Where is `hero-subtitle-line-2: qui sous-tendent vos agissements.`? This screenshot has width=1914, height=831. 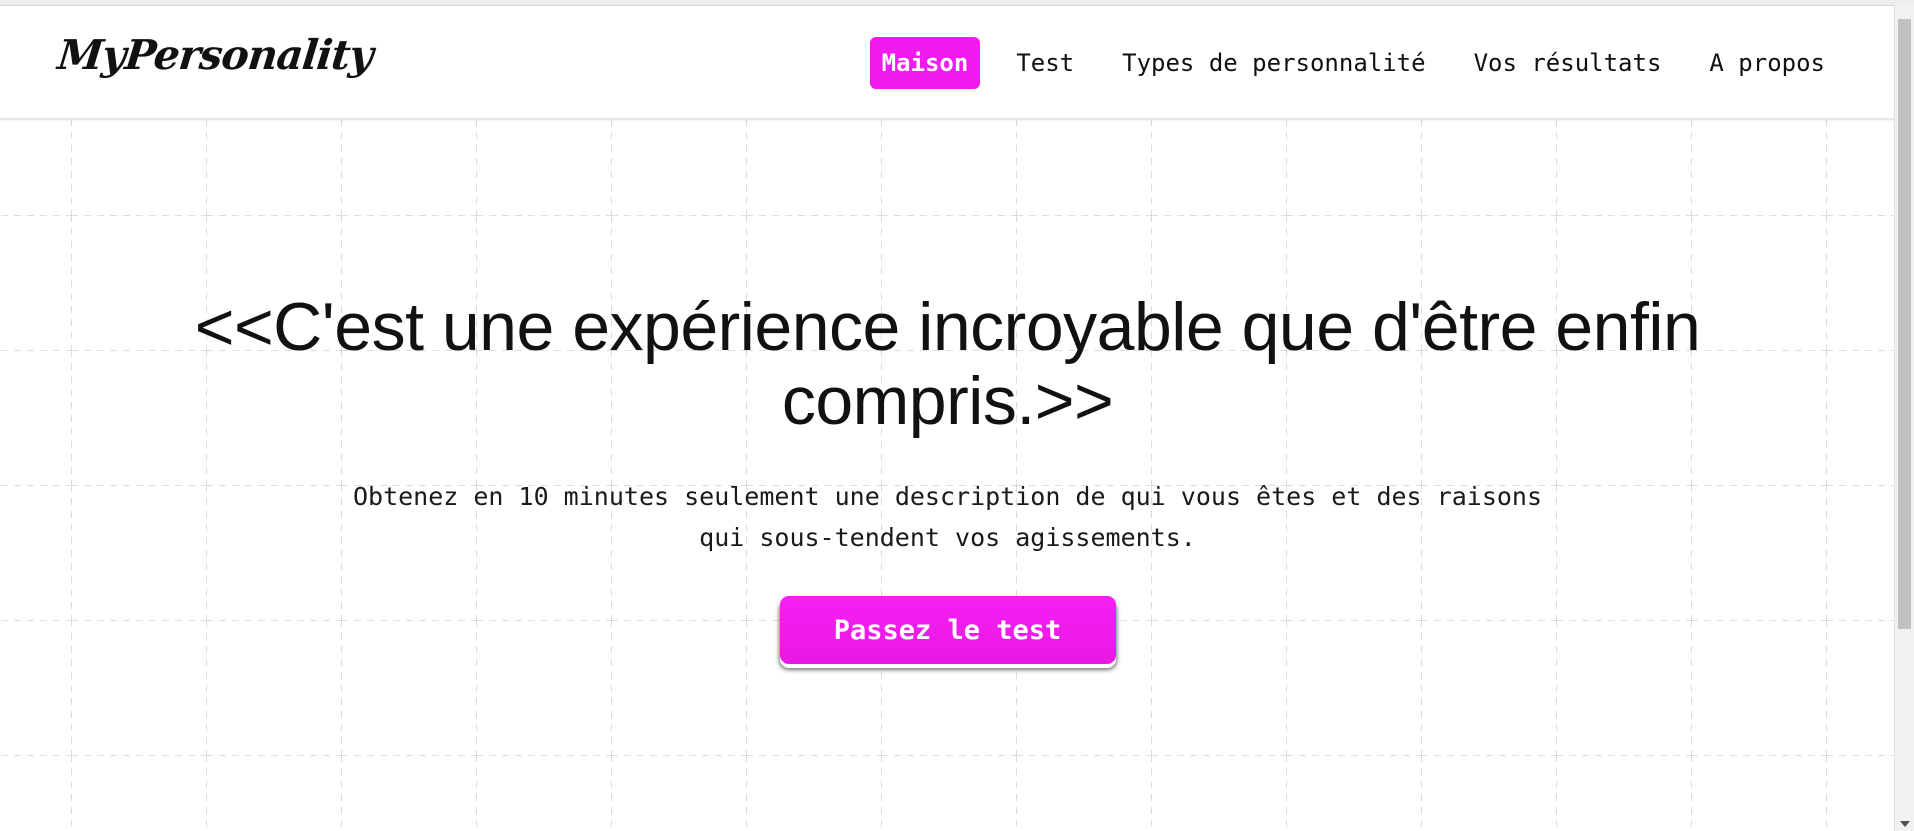
hero-subtitle-line-2: qui sous-tendent vos agissements. is located at coordinates (947, 537).